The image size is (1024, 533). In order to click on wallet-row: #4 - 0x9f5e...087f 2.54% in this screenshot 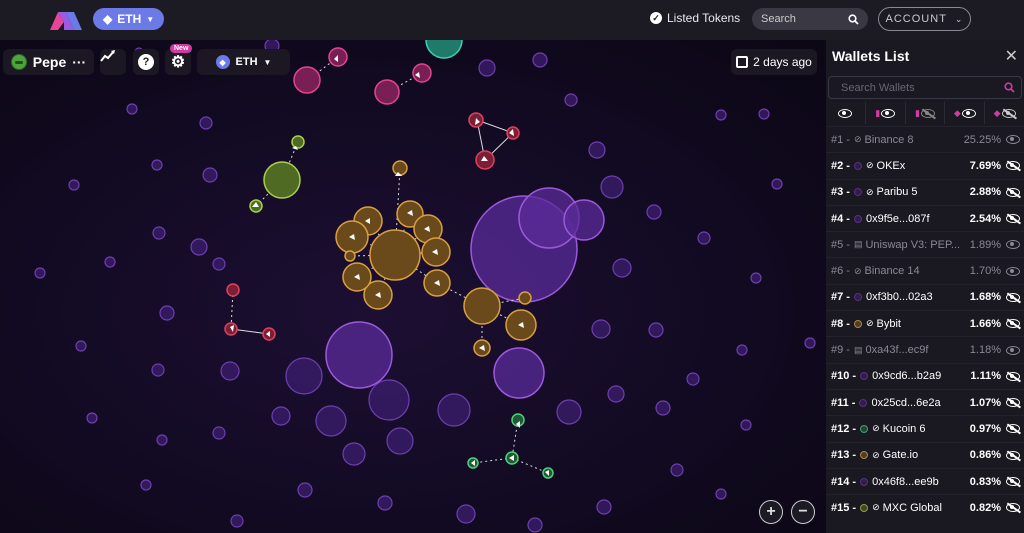, I will do `click(925, 217)`.